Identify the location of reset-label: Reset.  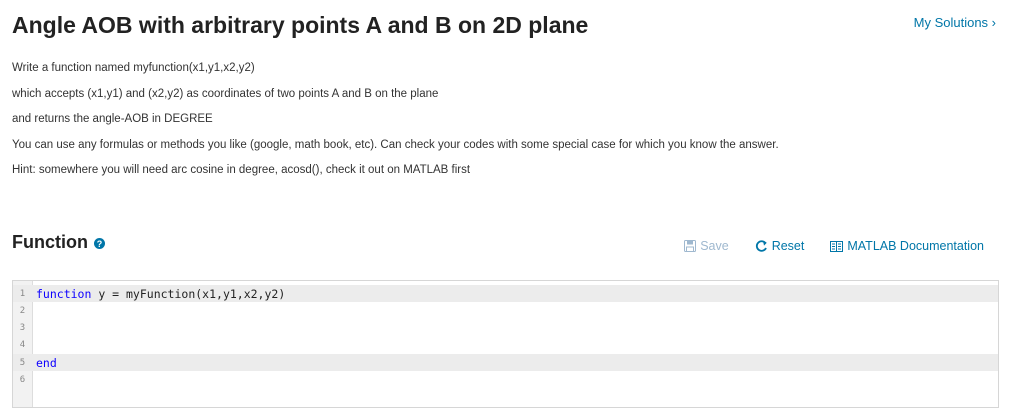
(788, 246).